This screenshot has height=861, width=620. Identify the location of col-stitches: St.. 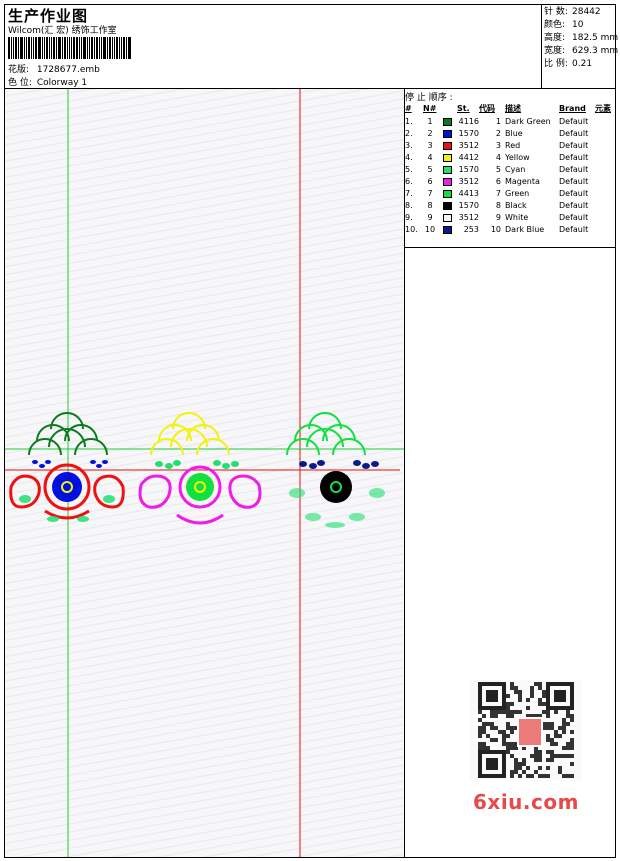
(463, 108).